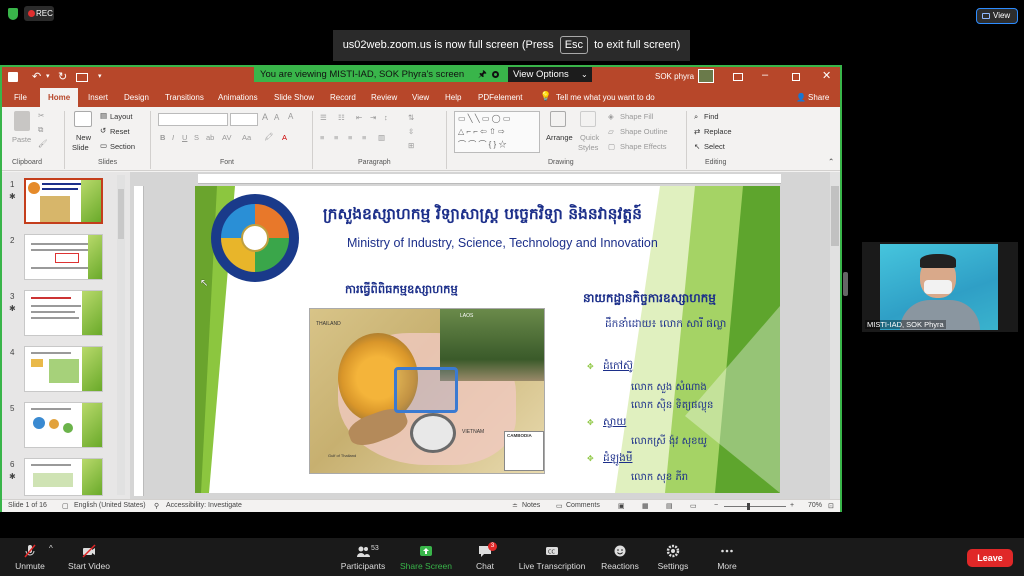  What do you see at coordinates (755, 506) in the screenshot?
I see `zoom-slider` at bounding box center [755, 506].